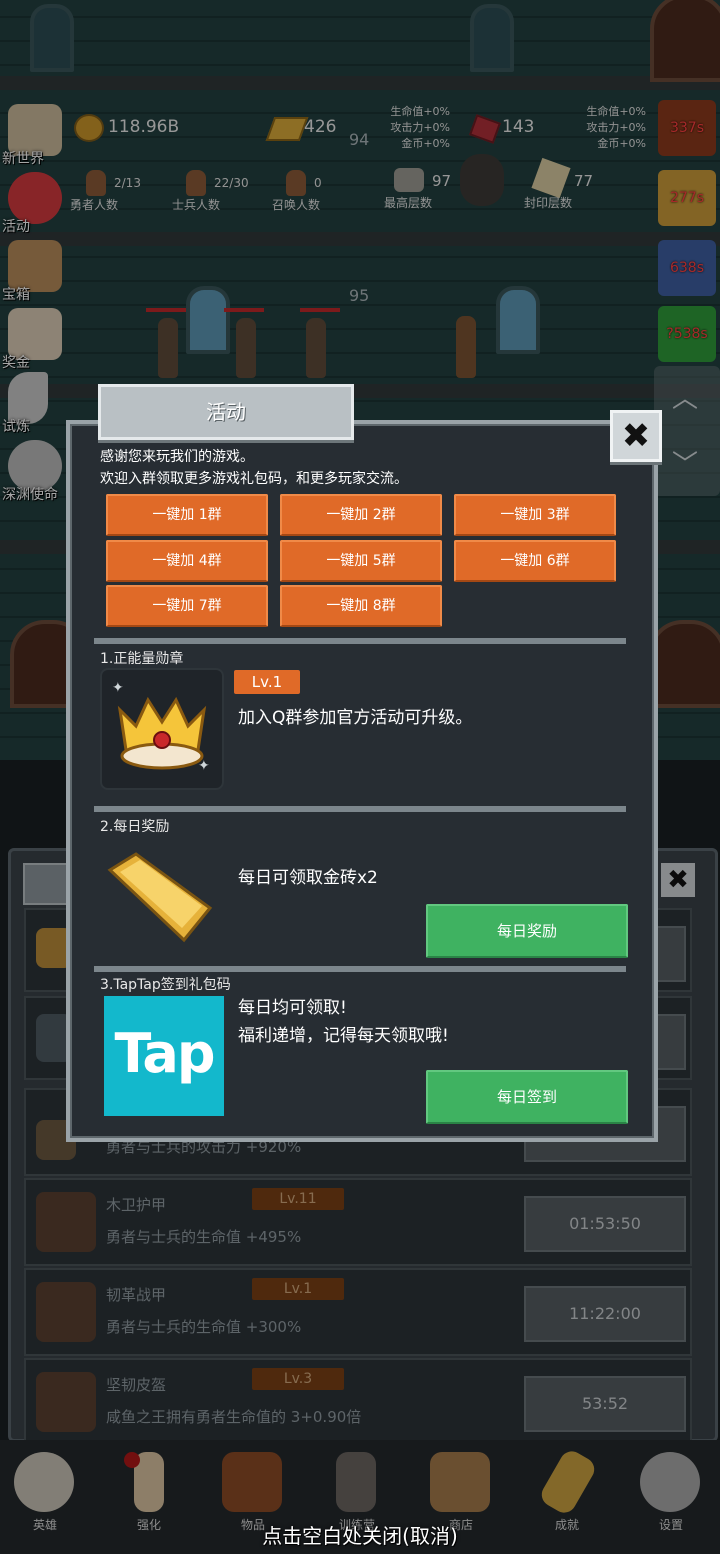 This screenshot has height=1554, width=720. I want to click on join-group-7-button: 一键加 7群, so click(187, 606).